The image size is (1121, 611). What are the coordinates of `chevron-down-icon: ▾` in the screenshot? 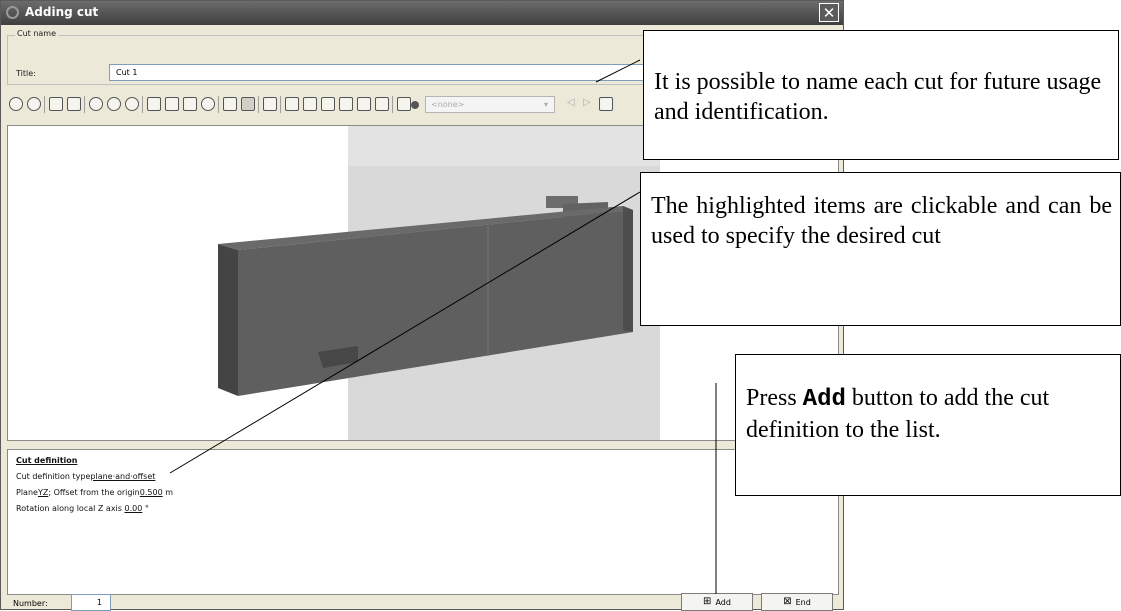 It's located at (545, 104).